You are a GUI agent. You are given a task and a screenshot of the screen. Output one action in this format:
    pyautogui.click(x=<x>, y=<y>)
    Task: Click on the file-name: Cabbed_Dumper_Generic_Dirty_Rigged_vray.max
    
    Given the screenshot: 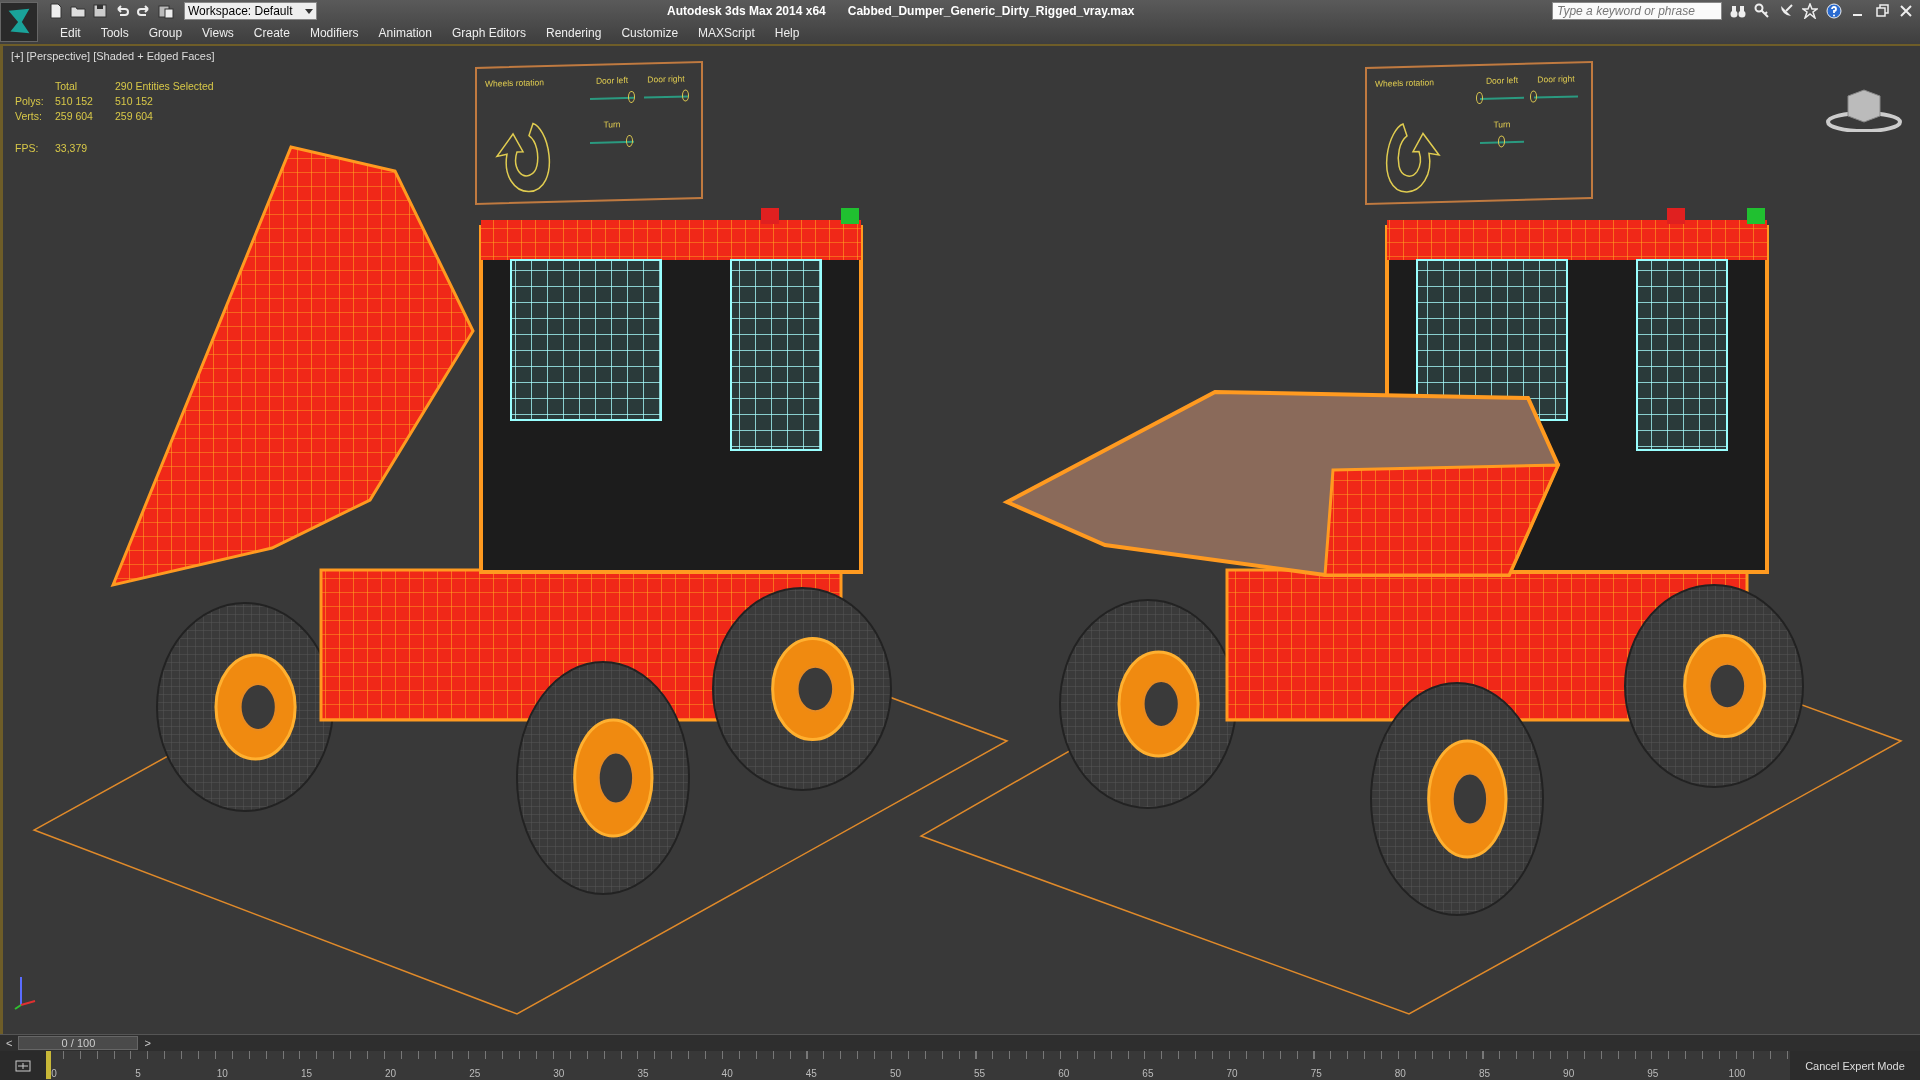 What is the action you would take?
    pyautogui.click(x=991, y=11)
    